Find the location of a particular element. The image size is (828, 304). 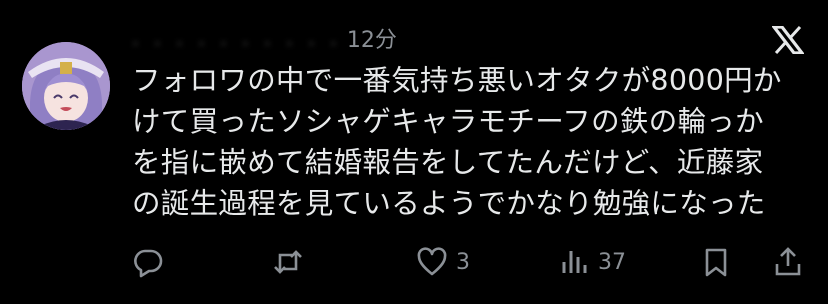

tweet-header: . . . . . . . . . . 12分 is located at coordinates (264, 38).